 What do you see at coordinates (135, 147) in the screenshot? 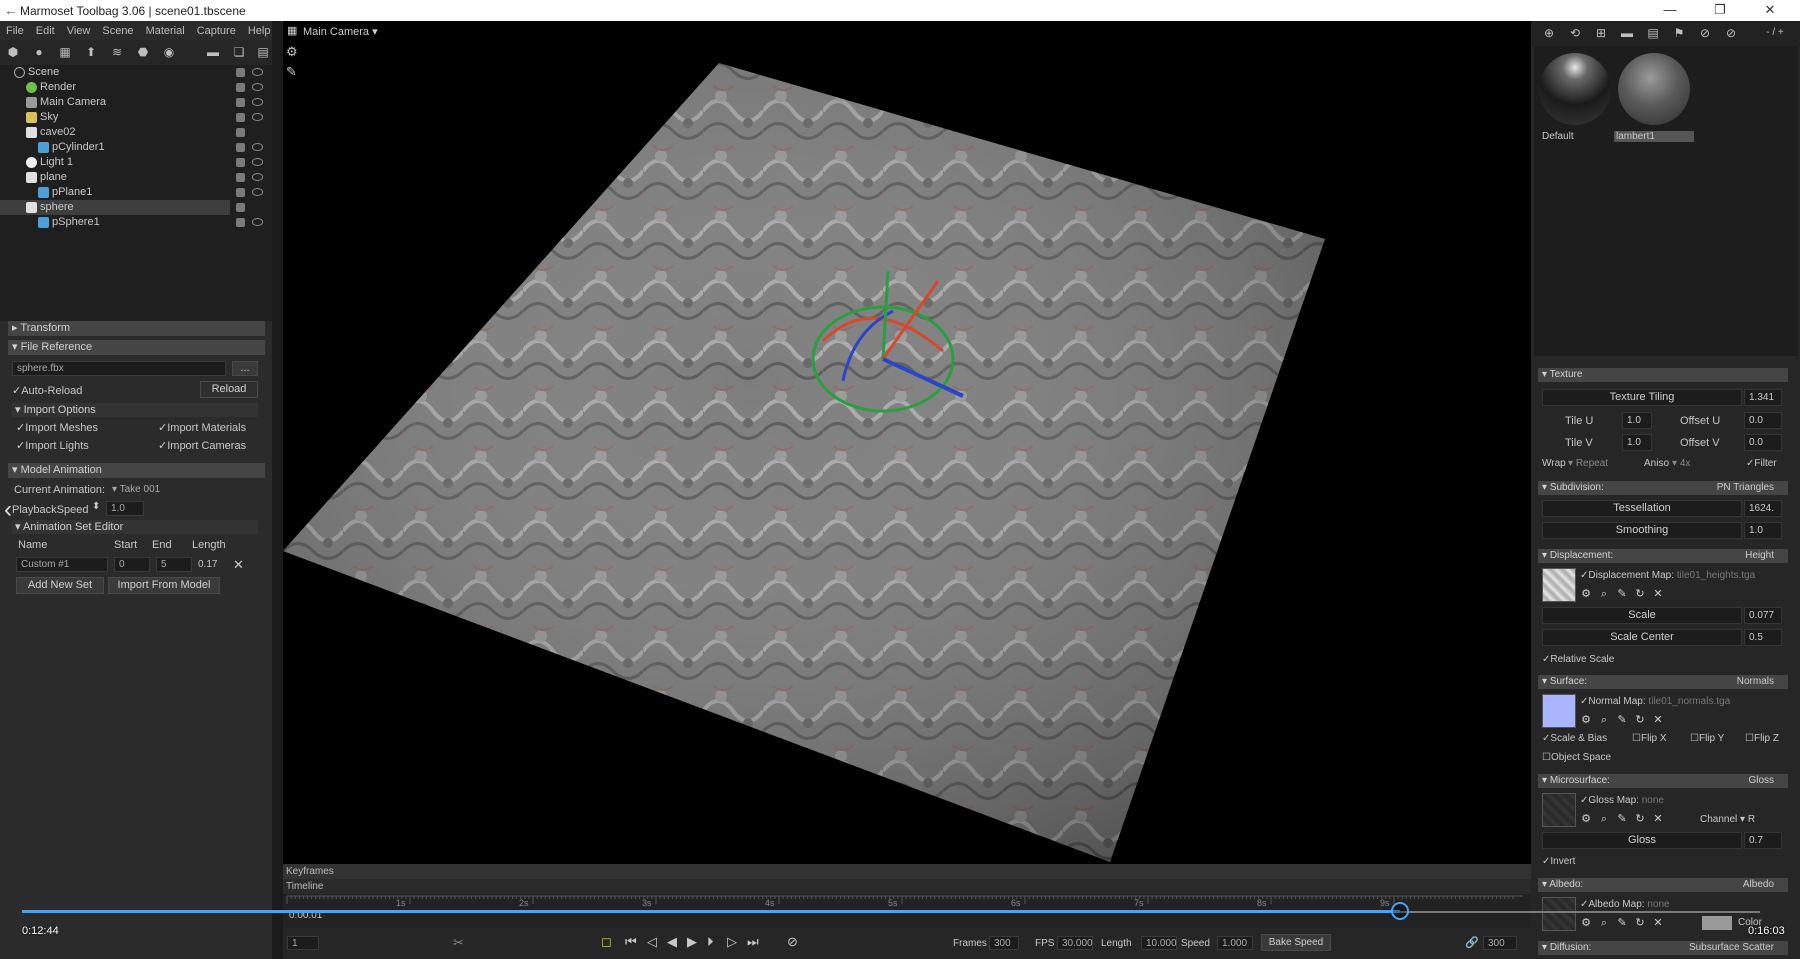
I see `tree-item-pcylinder1: pCylinder1` at bounding box center [135, 147].